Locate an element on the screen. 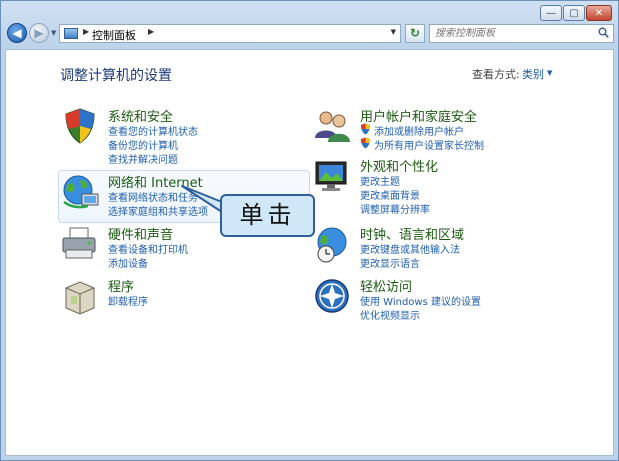 Image resolution: width=619 pixels, height=461 pixels. back-button: ◀ is located at coordinates (17, 33).